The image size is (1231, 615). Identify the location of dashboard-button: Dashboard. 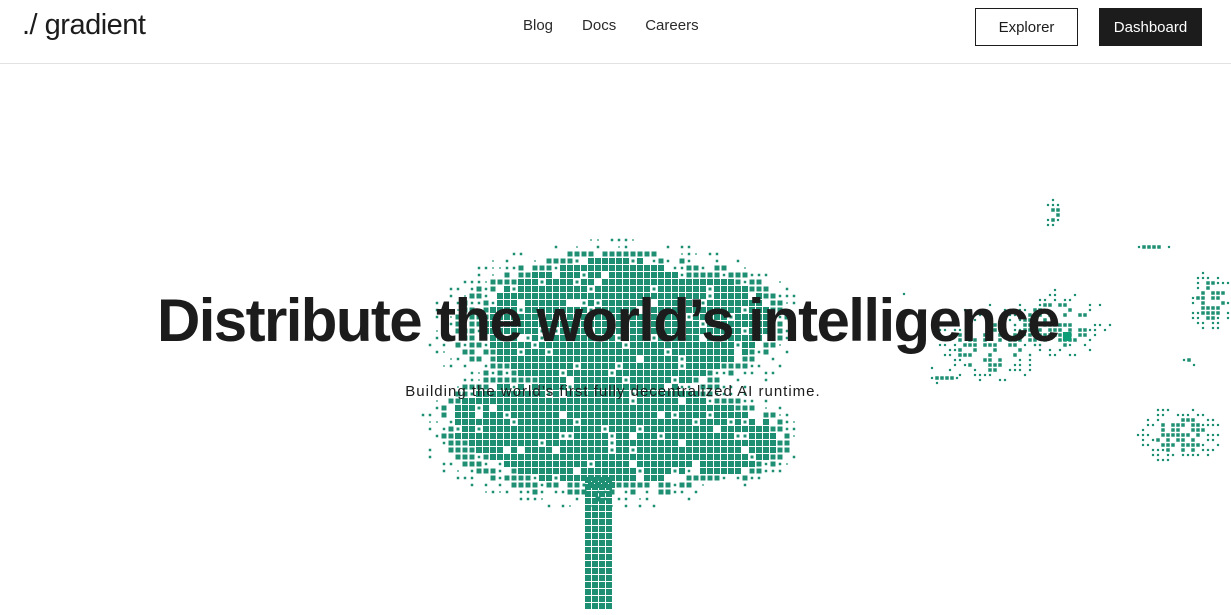
(1150, 27).